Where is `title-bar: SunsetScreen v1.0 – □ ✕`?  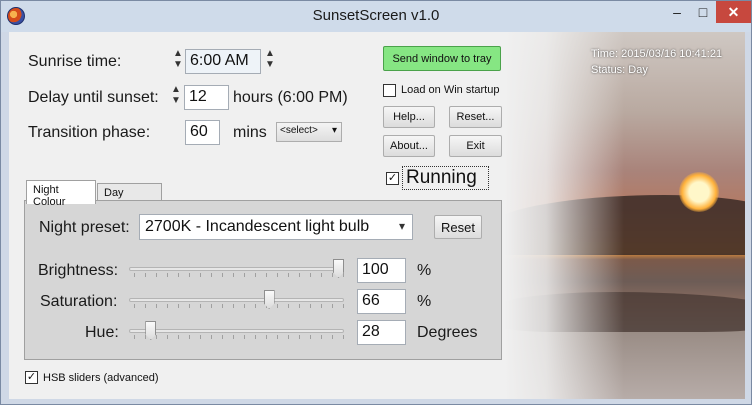 title-bar: SunsetScreen v1.0 – □ ✕ is located at coordinates (376, 16).